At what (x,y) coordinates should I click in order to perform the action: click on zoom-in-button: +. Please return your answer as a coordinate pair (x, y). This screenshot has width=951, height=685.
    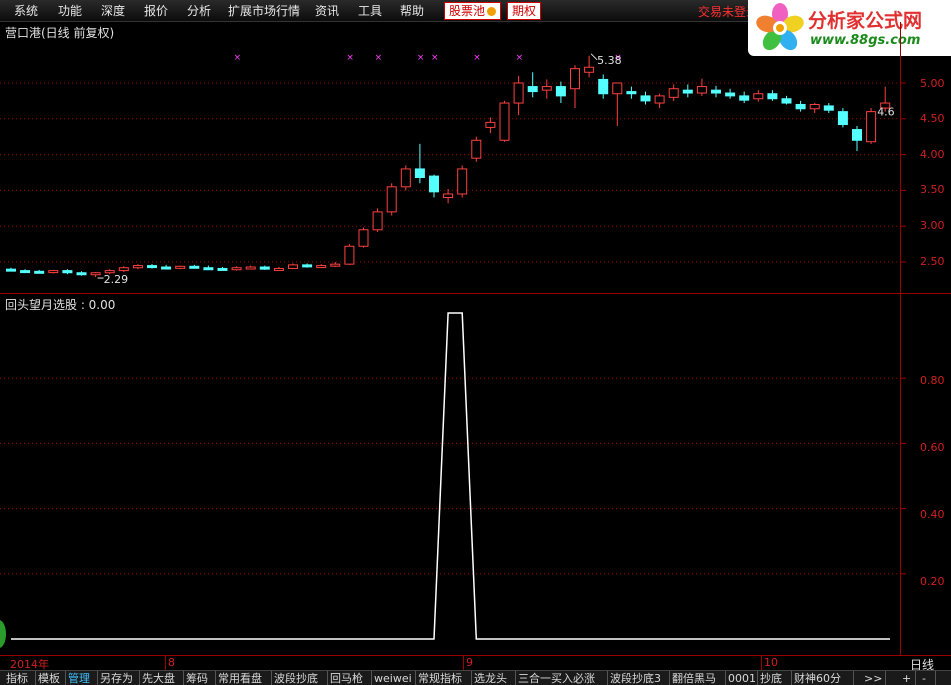
    Looking at the image, I should click on (908, 678).